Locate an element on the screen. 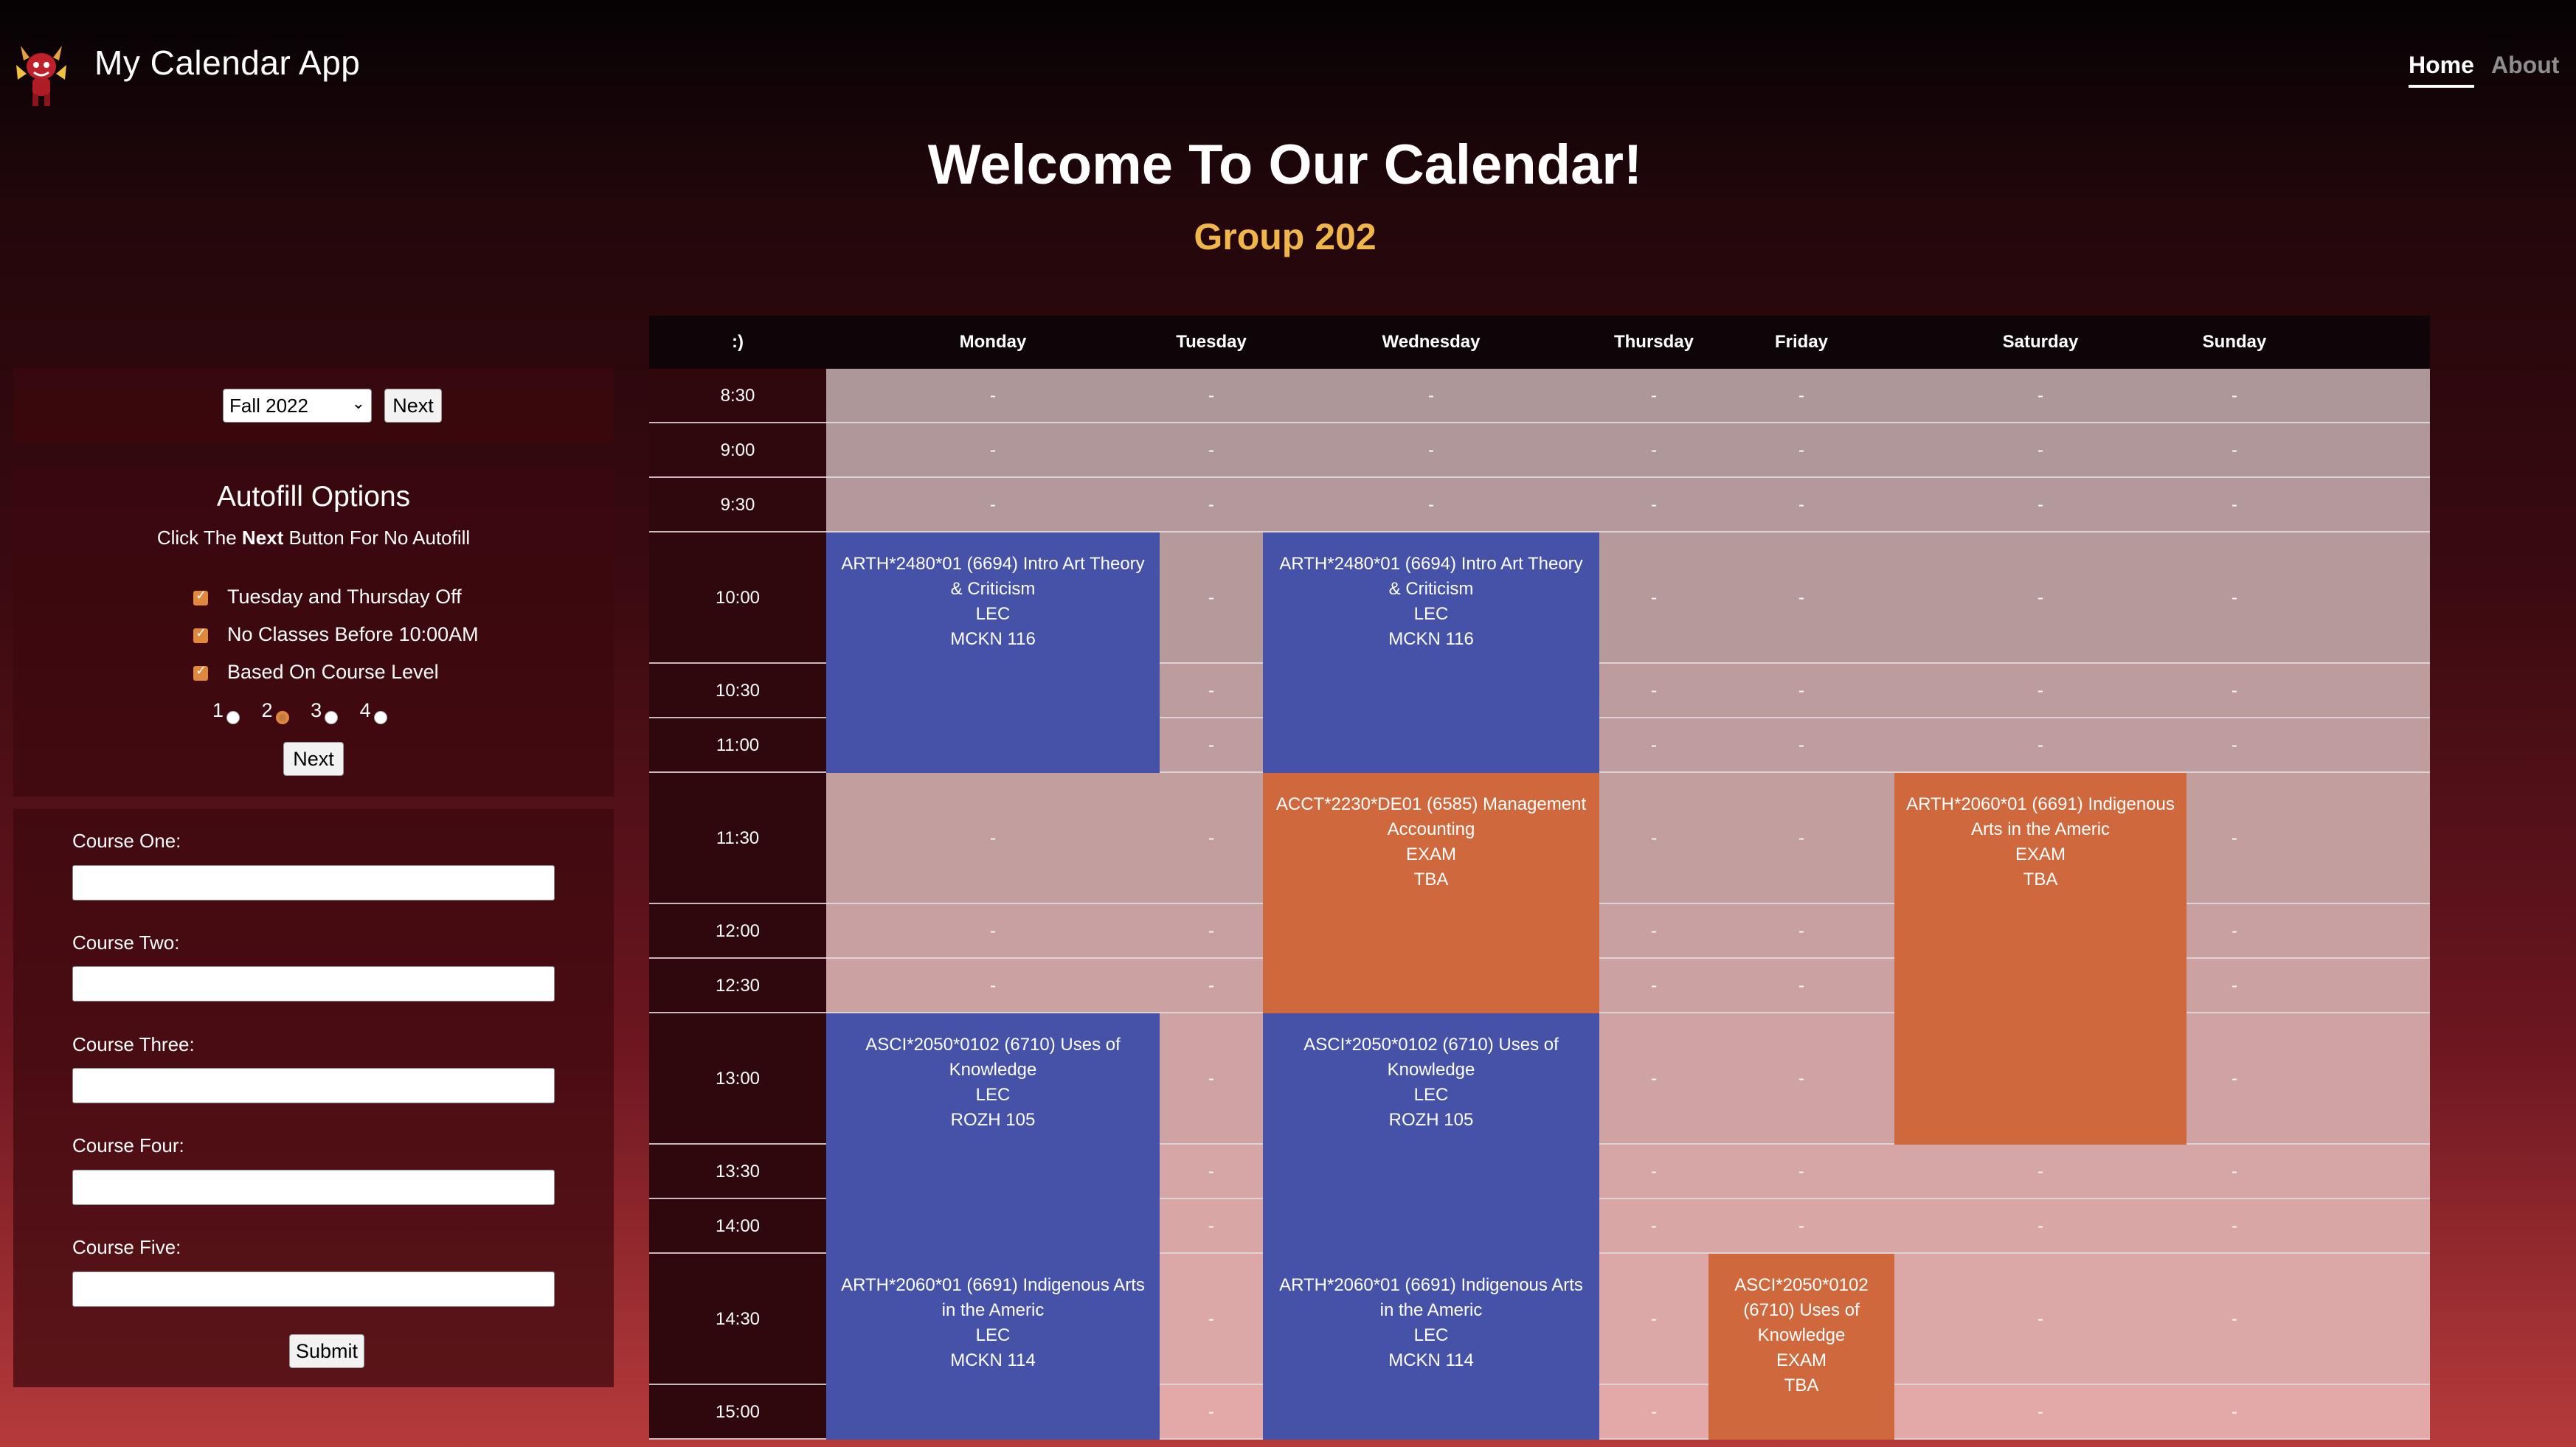 Image resolution: width=2576 pixels, height=1447 pixels. course-two-input is located at coordinates (313, 984).